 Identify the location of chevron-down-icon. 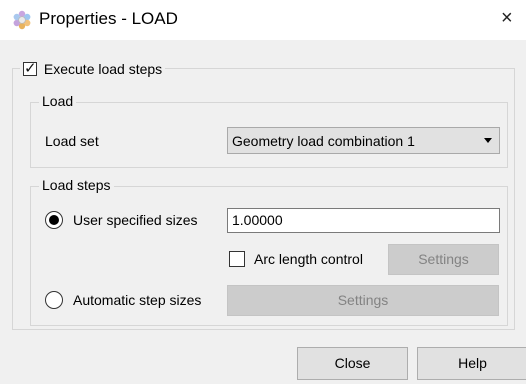
(488, 140).